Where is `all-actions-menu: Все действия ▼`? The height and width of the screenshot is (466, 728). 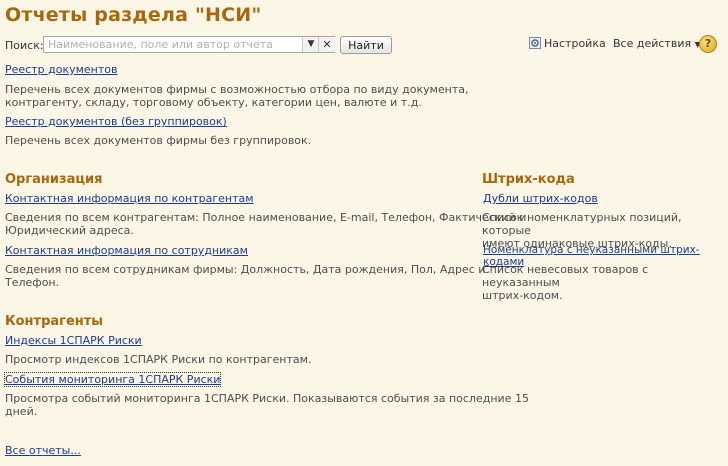 all-actions-menu: Все действия ▼ is located at coordinates (657, 43).